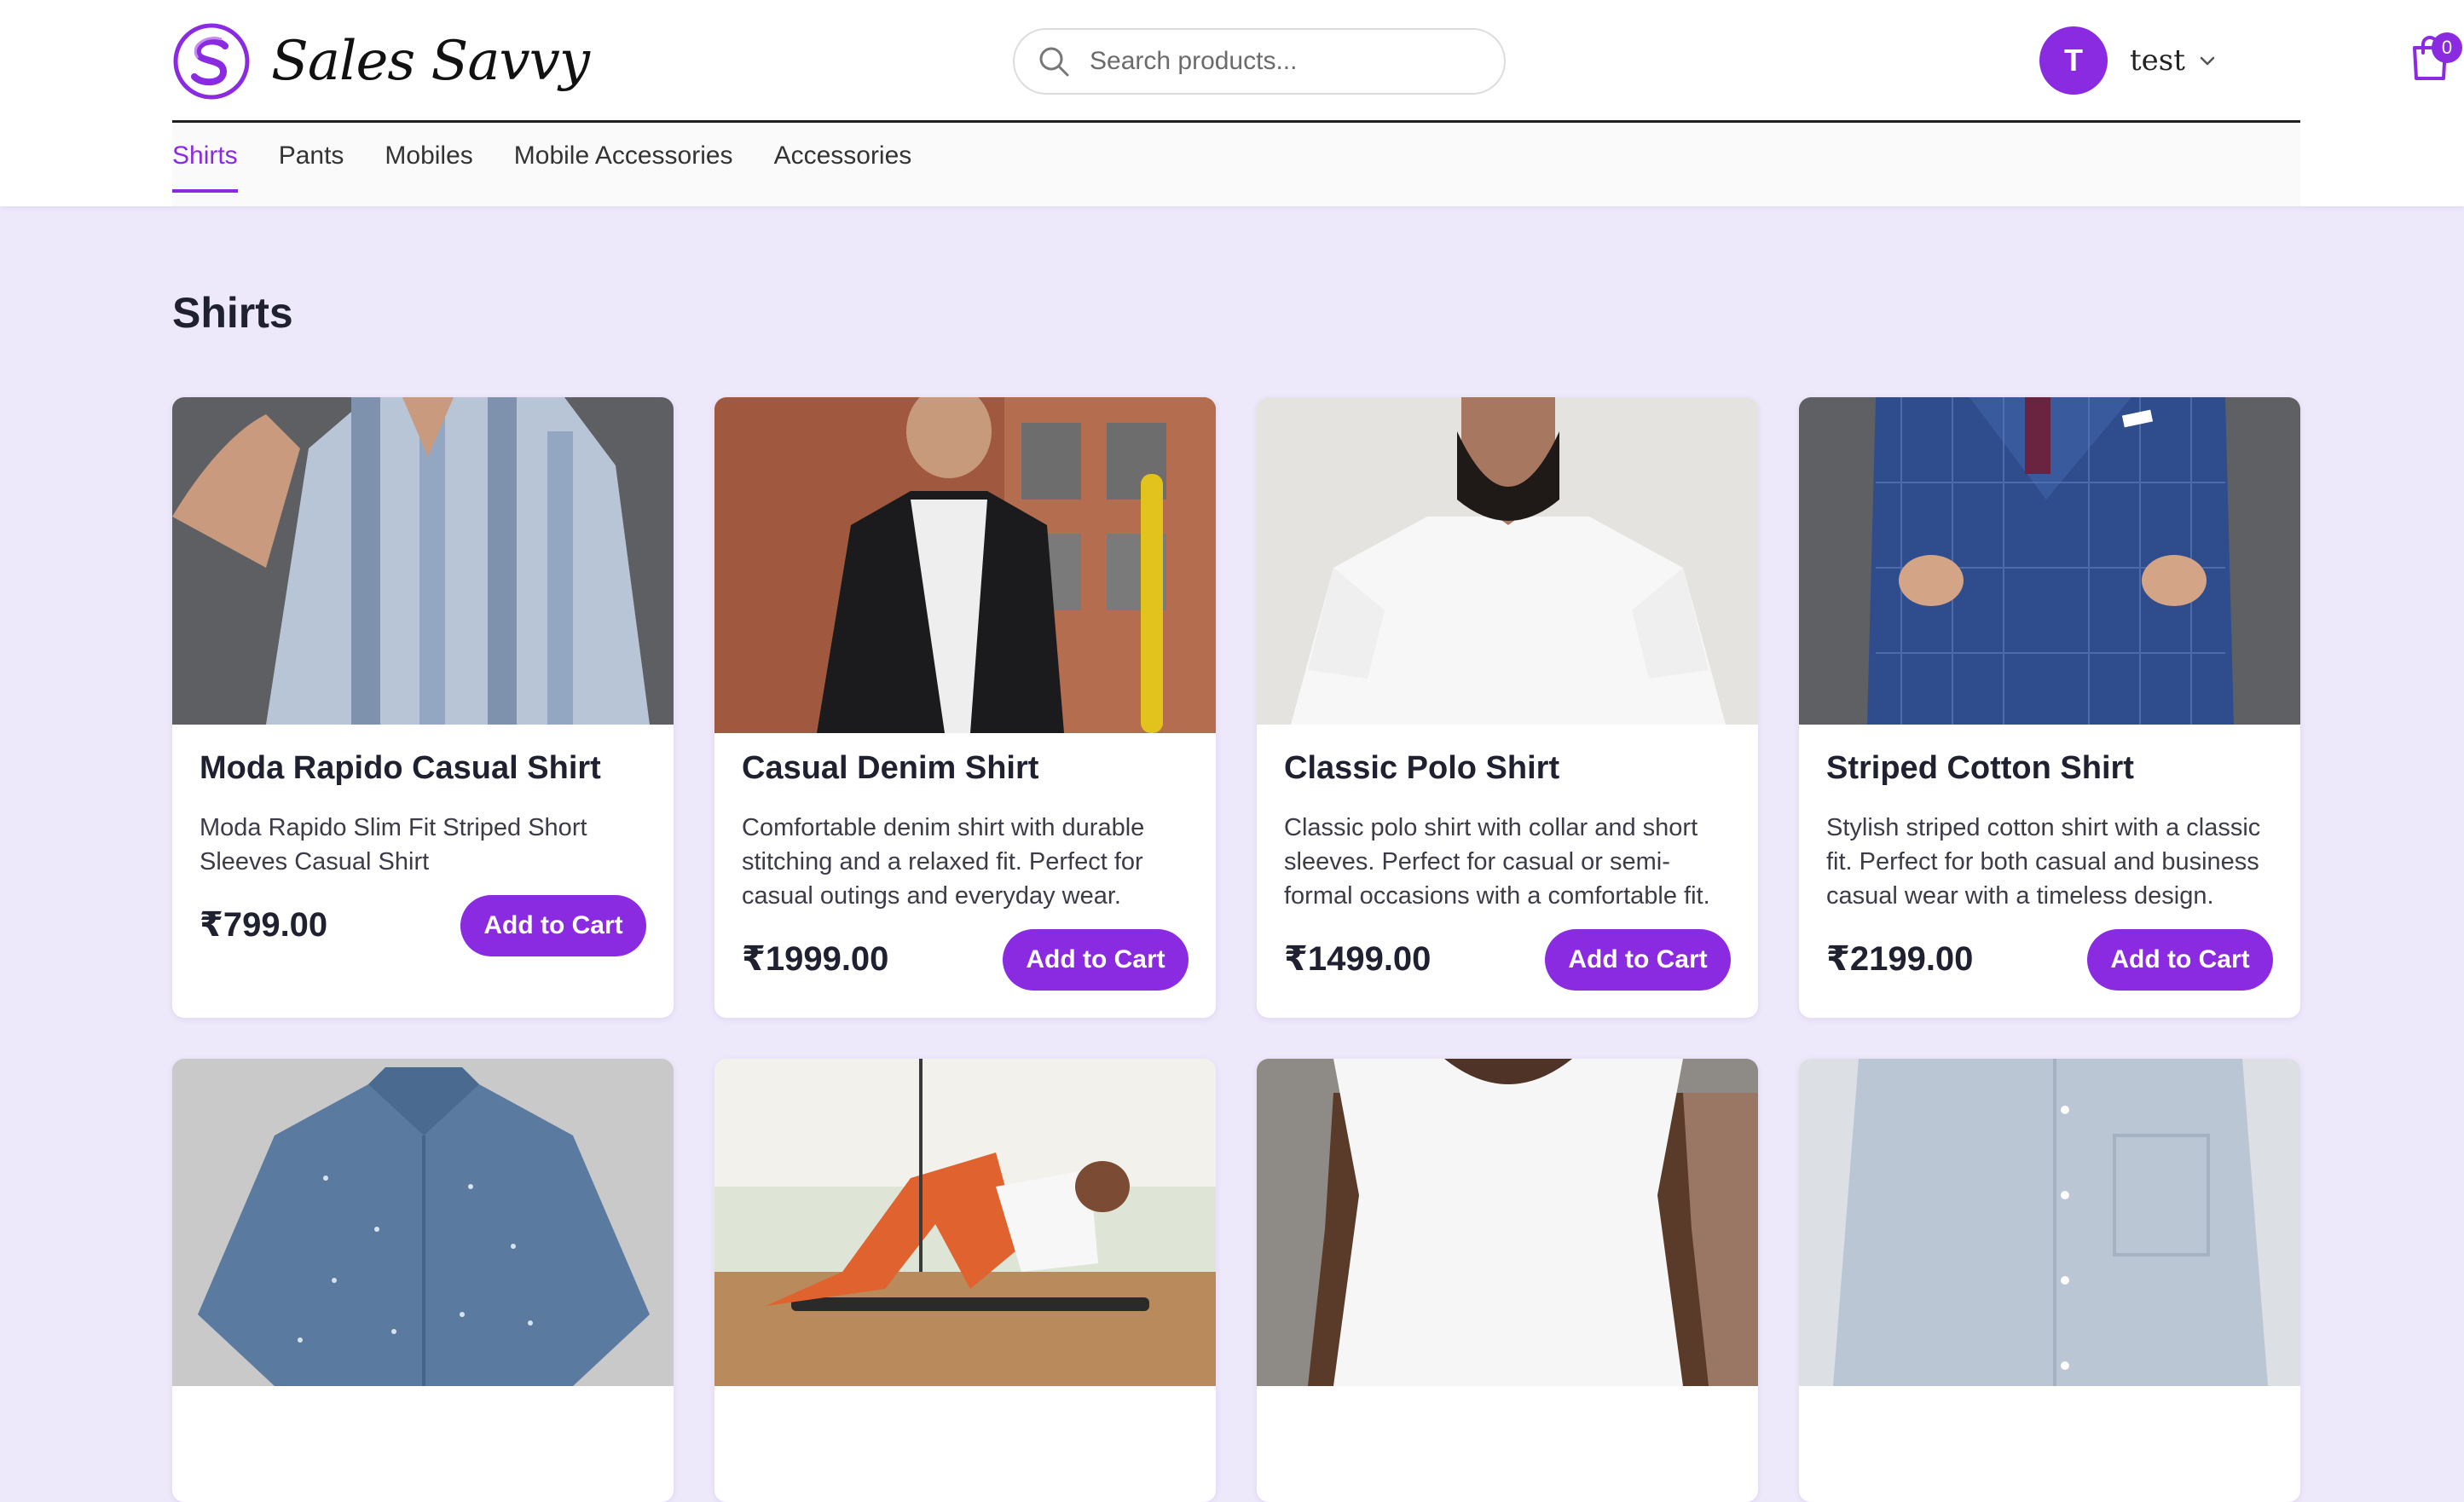 The height and width of the screenshot is (1502, 2464). I want to click on cart-button: 0, so click(2435, 58).